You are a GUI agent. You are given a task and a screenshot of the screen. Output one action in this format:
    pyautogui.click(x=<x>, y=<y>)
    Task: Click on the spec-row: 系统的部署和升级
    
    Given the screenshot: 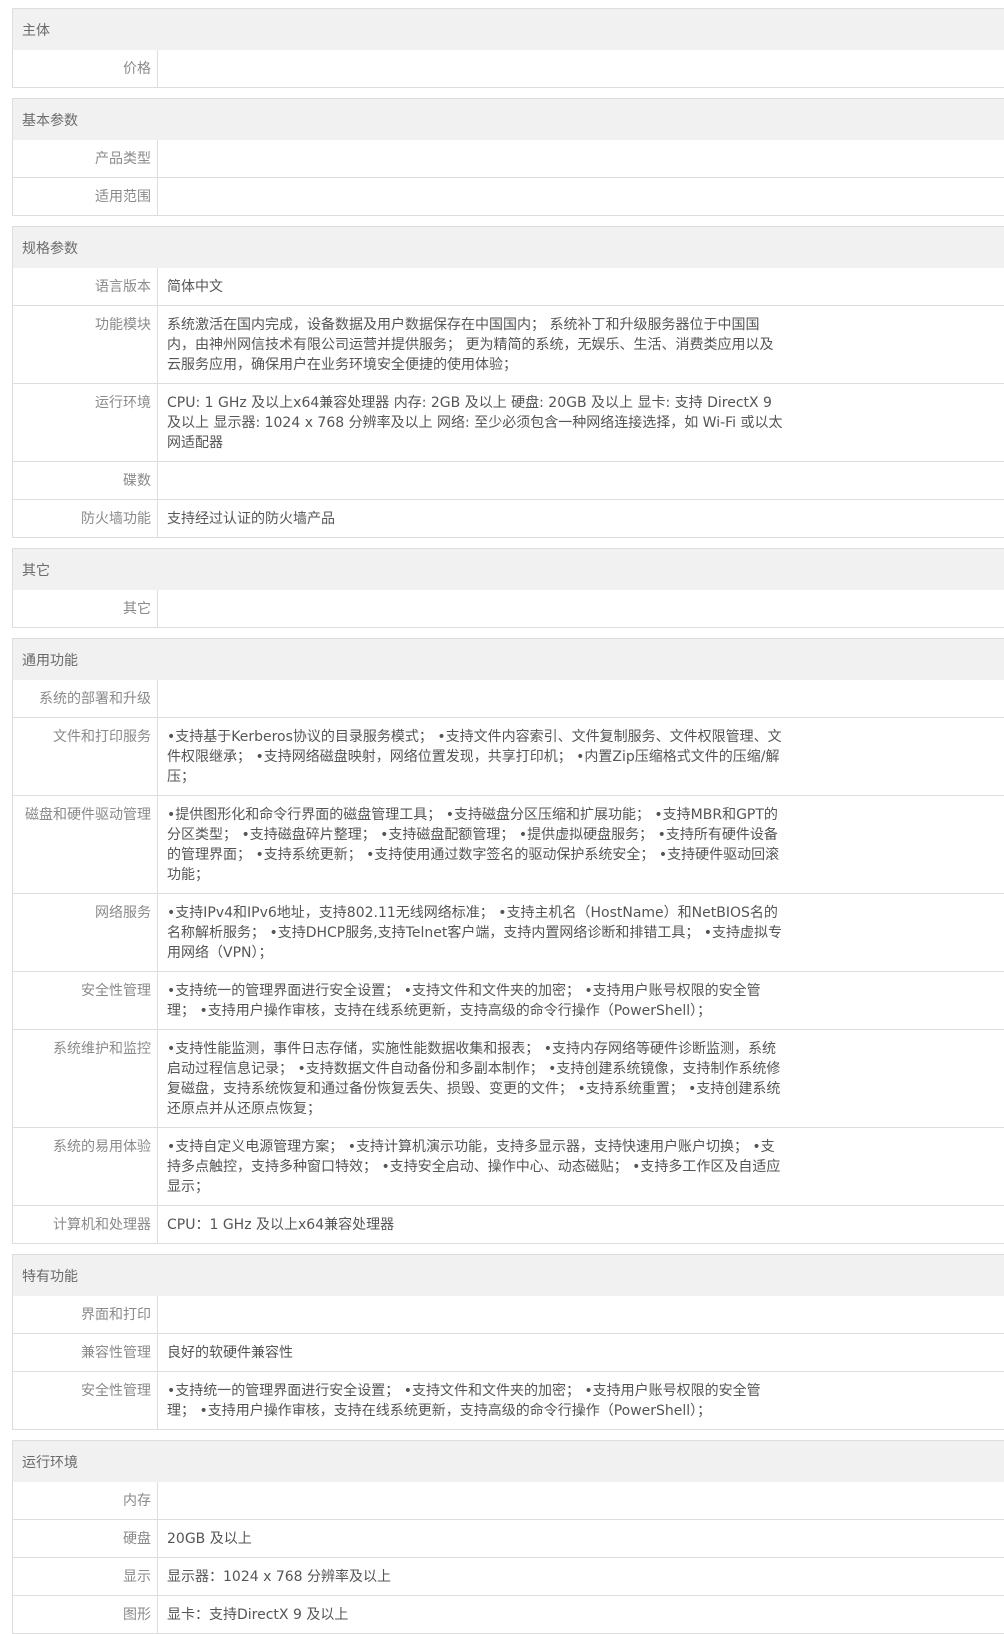 What is the action you would take?
    pyautogui.click(x=508, y=698)
    